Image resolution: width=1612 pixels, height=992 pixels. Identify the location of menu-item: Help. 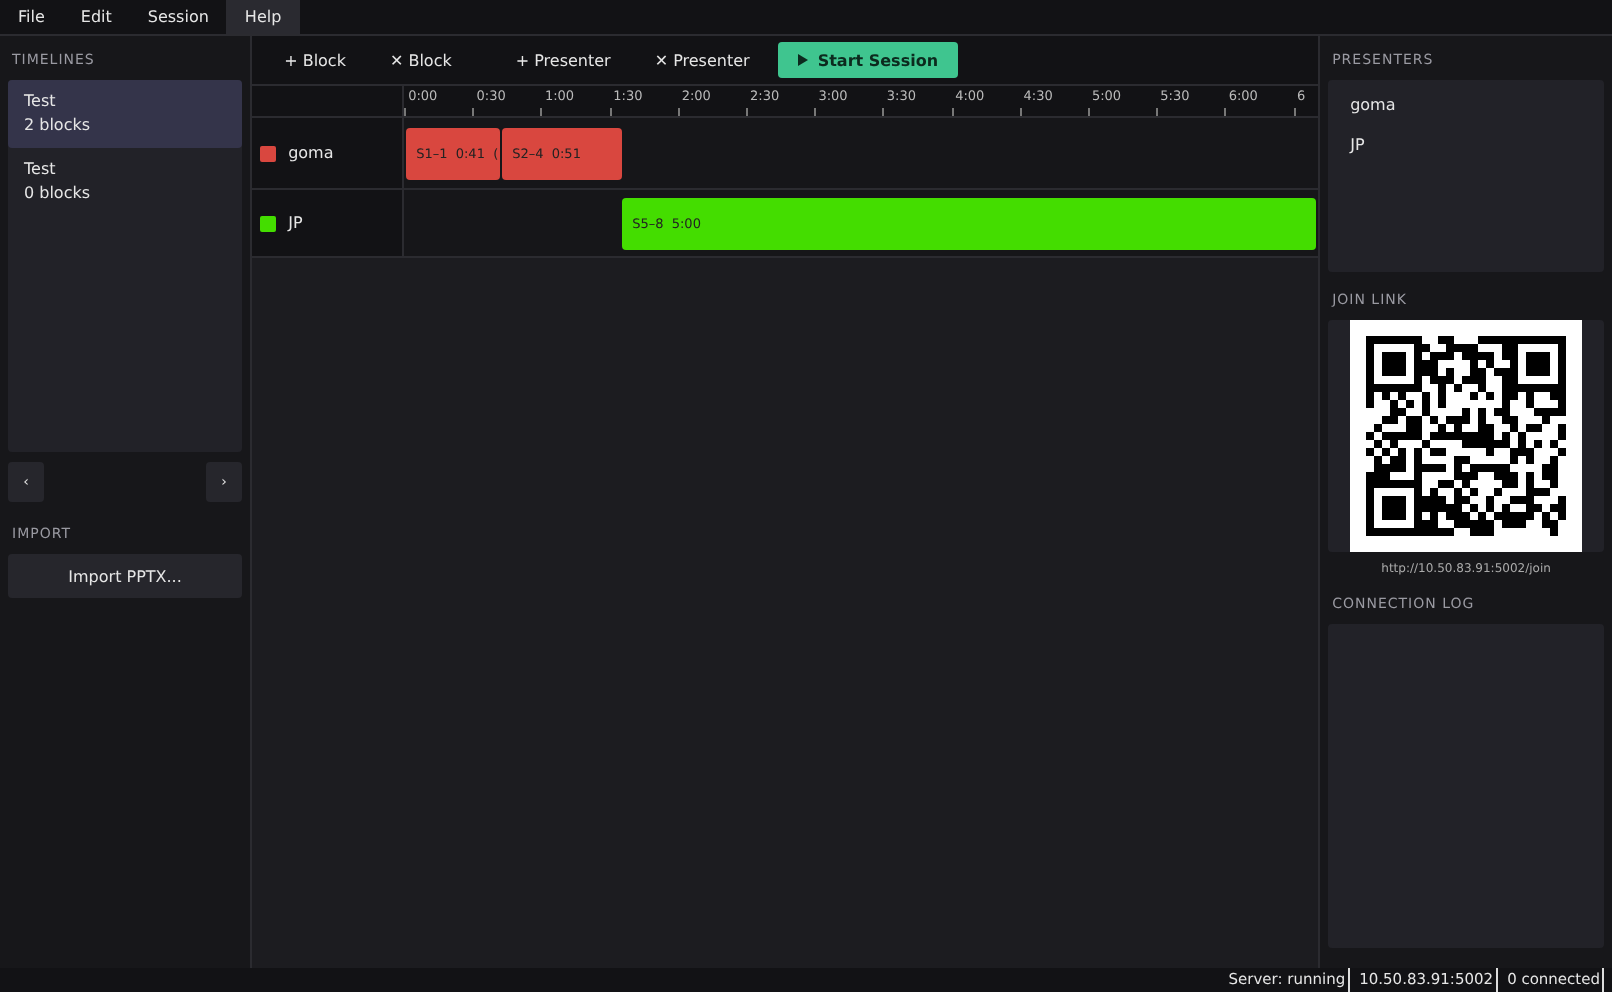
(263, 17).